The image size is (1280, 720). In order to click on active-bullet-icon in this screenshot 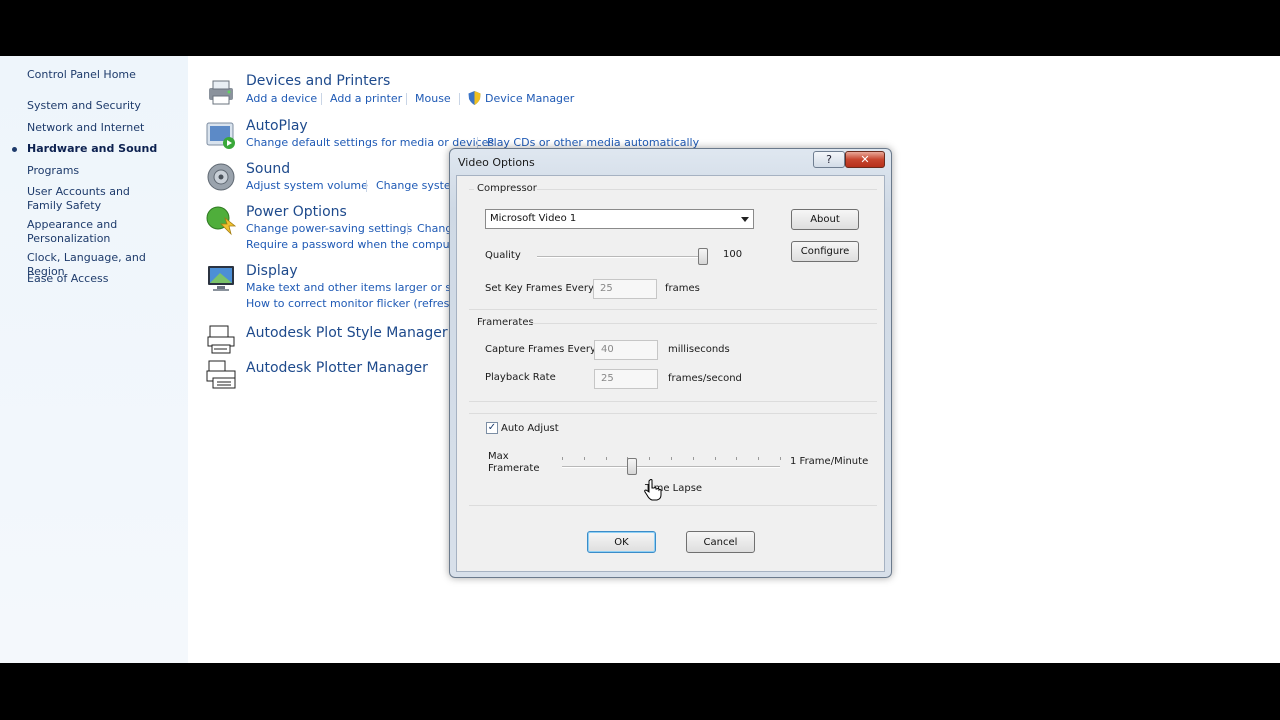, I will do `click(14, 149)`.